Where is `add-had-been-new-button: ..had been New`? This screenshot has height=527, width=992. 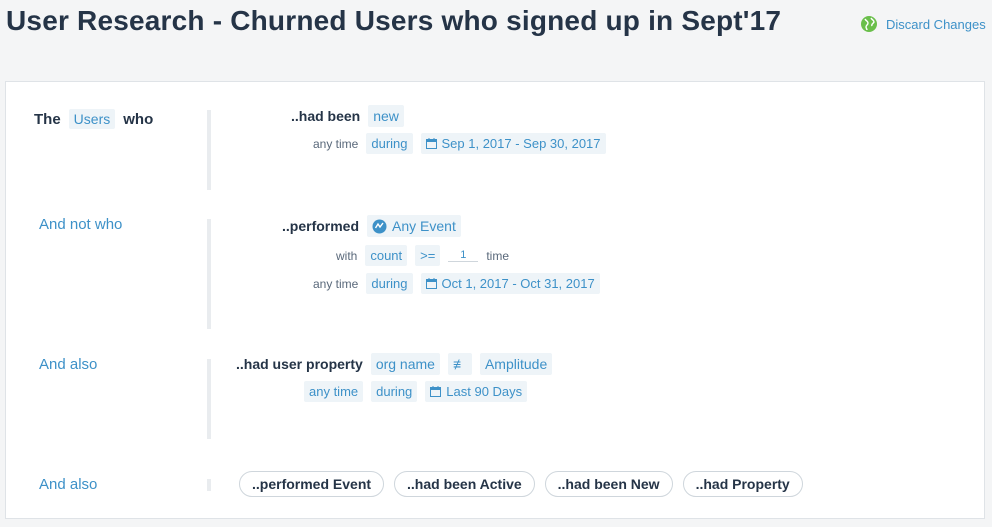 add-had-been-new-button: ..had been New is located at coordinates (608, 484).